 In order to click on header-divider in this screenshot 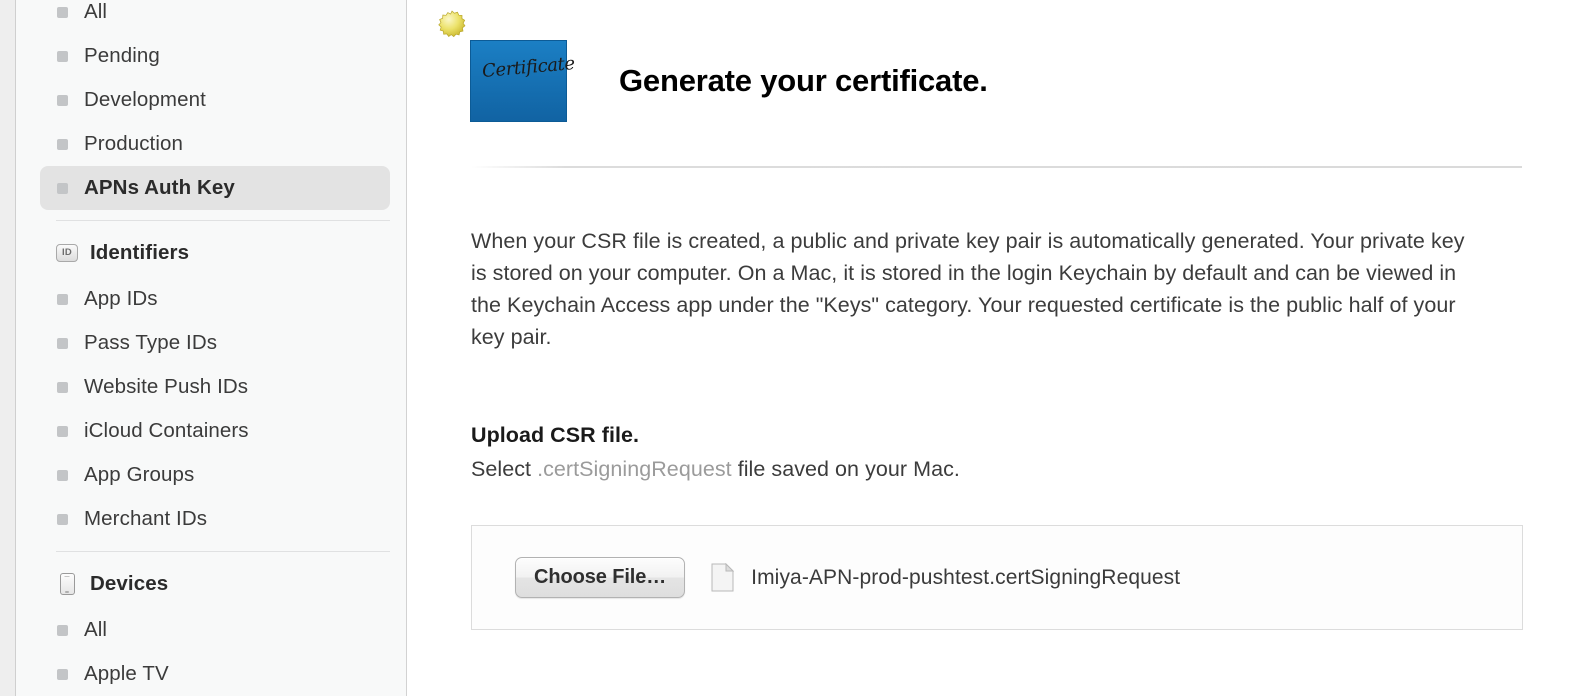, I will do `click(996, 167)`.